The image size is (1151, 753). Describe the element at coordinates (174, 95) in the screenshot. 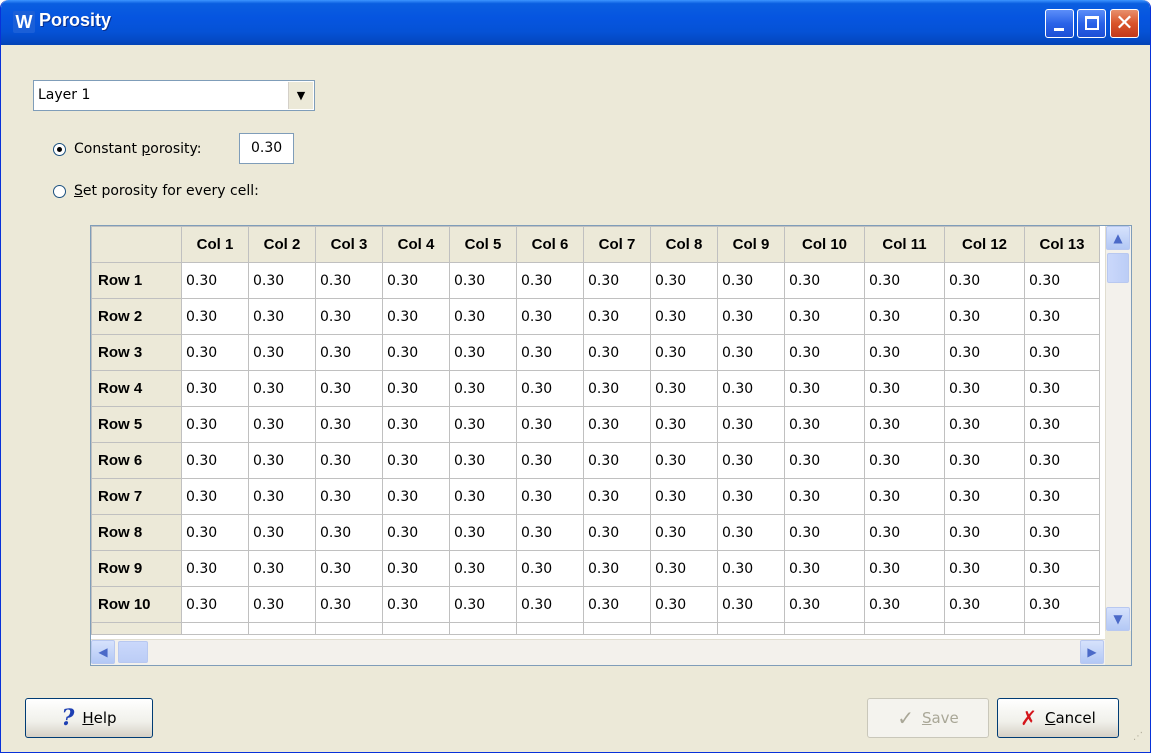

I see `layer-dropdown: Layer 1 ▼` at that location.